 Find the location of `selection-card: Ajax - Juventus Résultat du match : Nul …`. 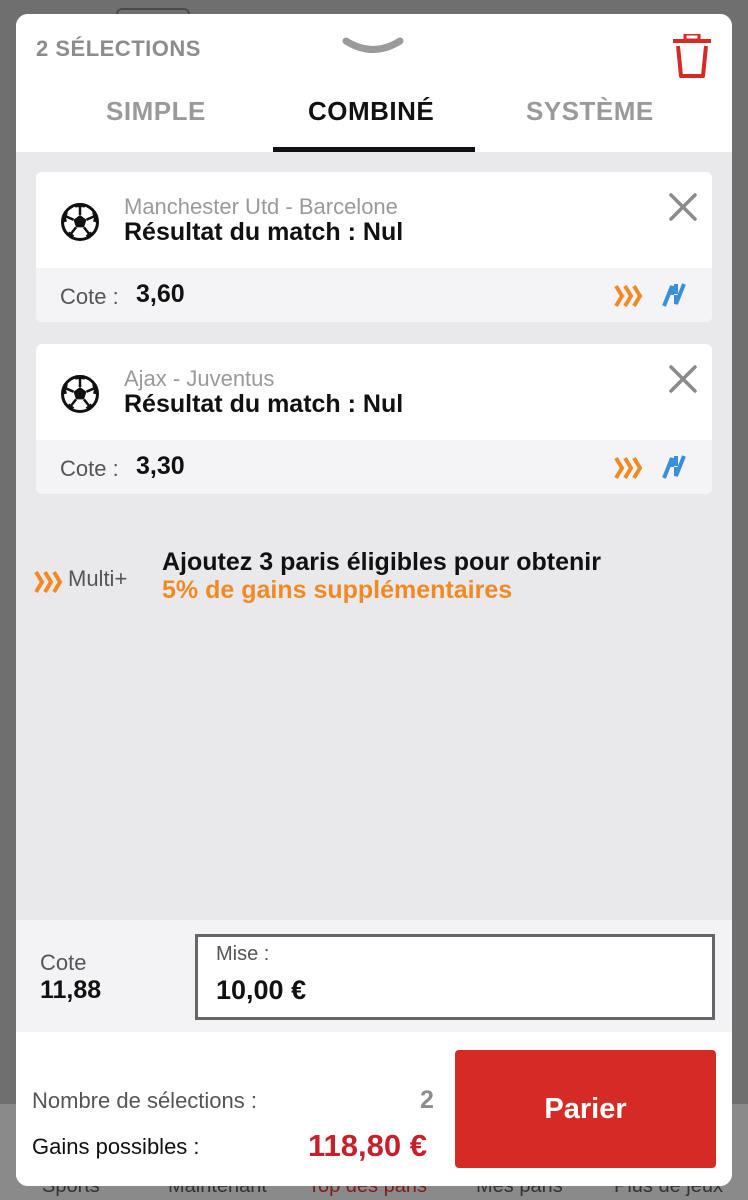

selection-card: Ajax - Juventus Résultat du match : Nul … is located at coordinates (374, 419).